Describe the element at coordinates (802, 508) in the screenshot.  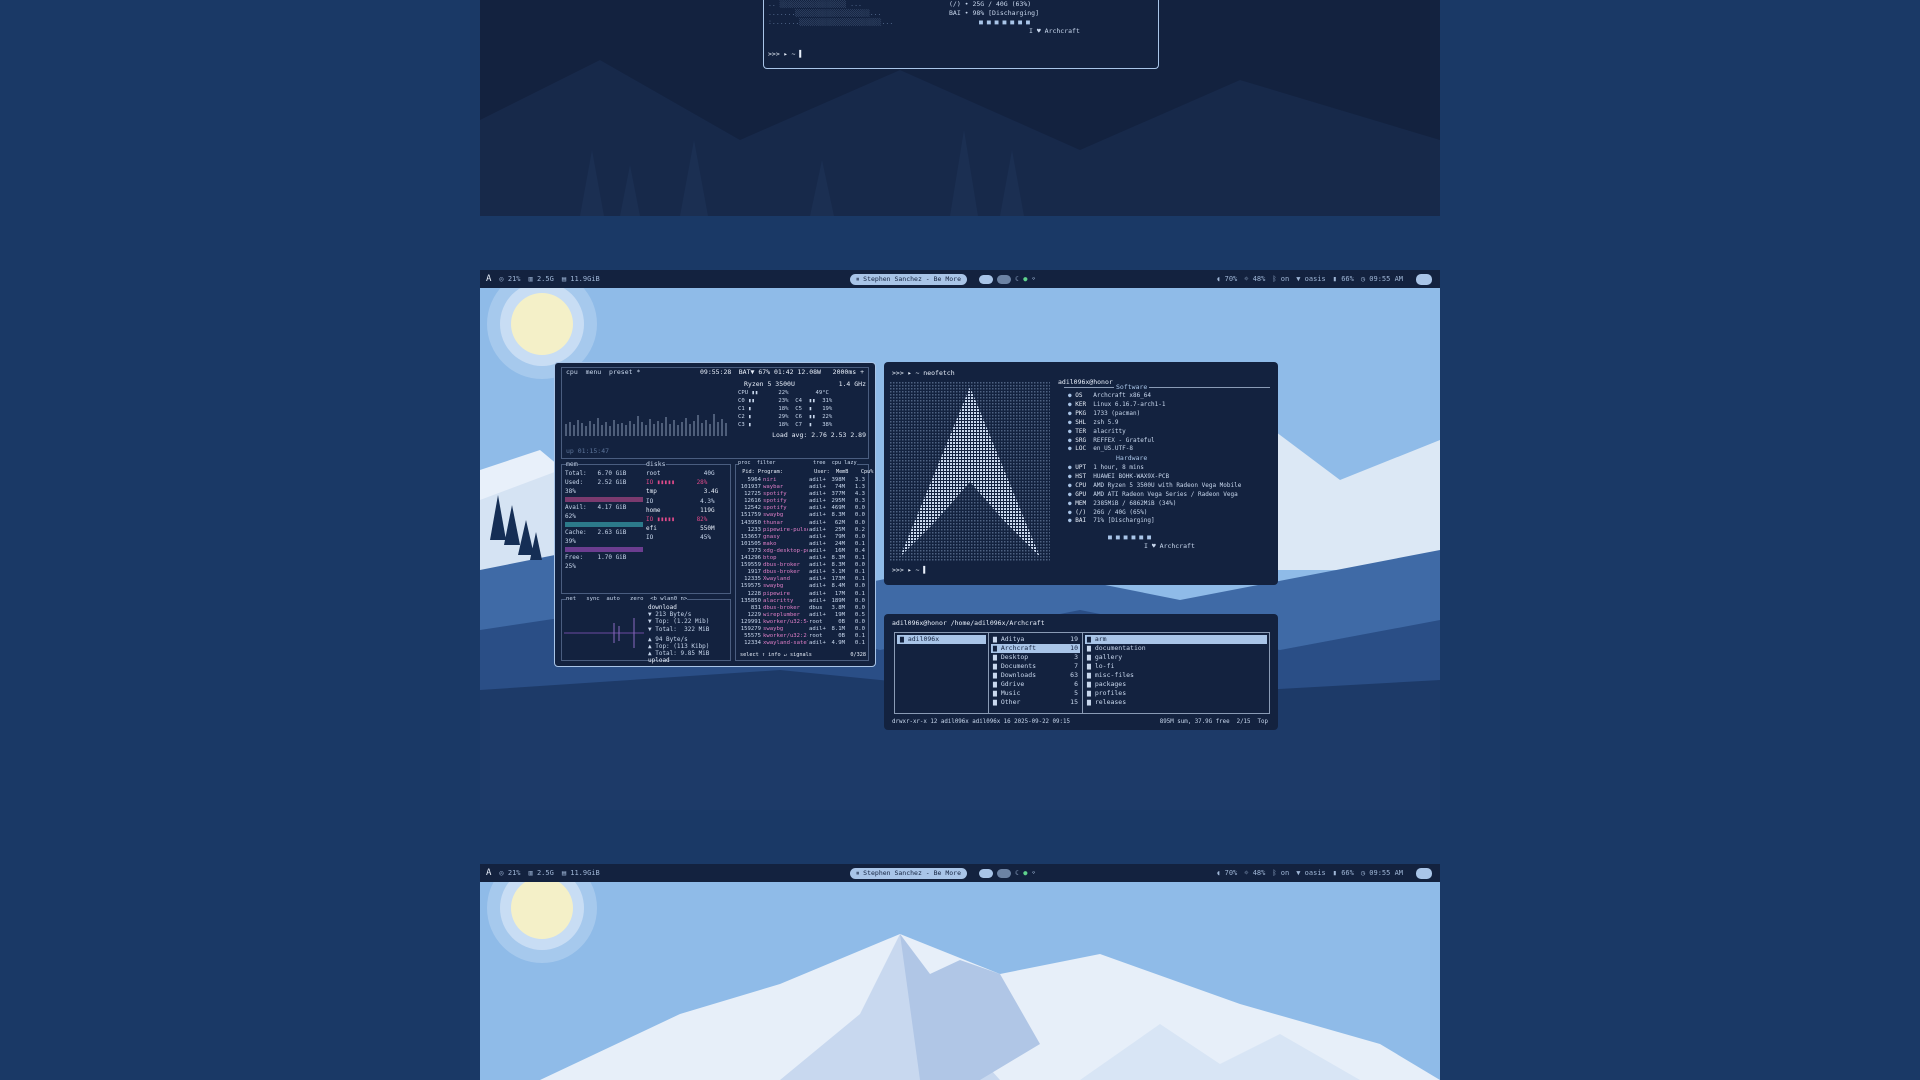
I see `proc-row: 12542 spotify adil+ 469M 0.0` at that location.